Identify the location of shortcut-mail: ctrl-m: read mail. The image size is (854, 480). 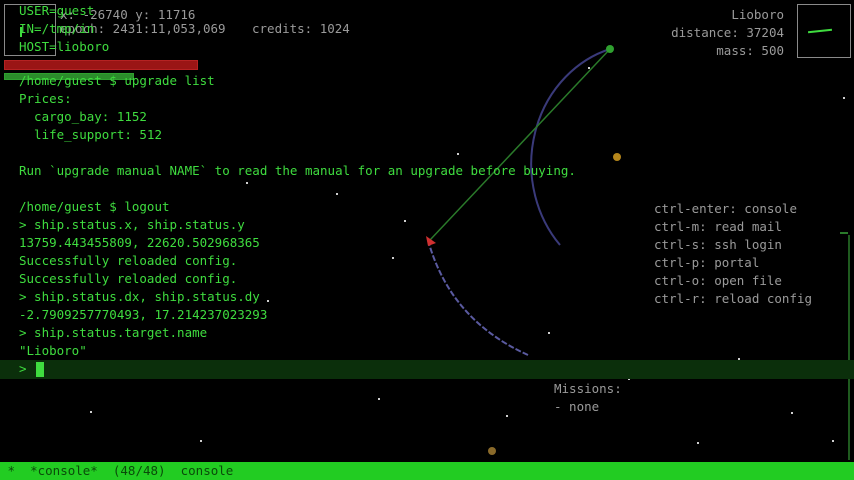
(718, 226).